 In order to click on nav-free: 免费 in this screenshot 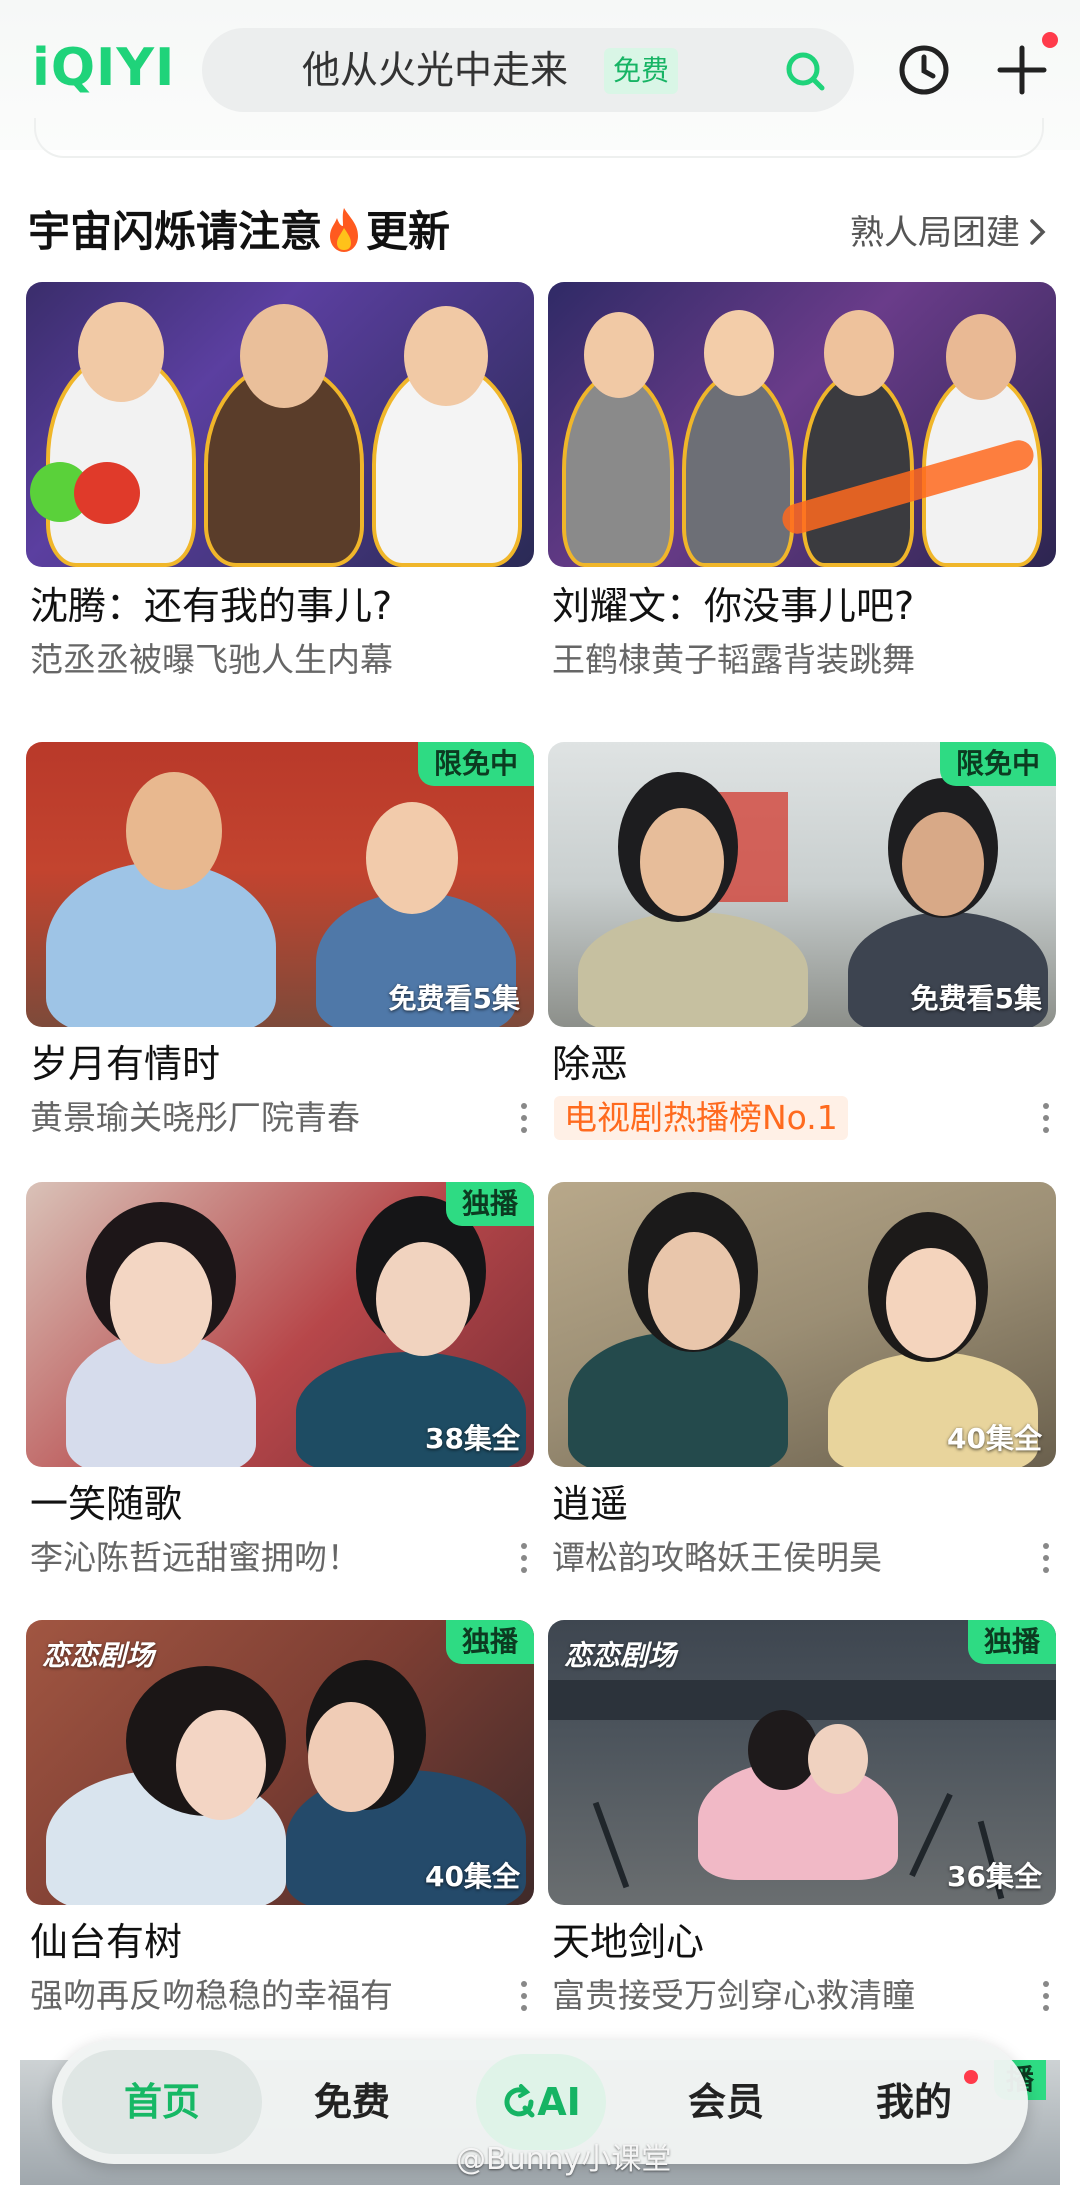, I will do `click(352, 2102)`.